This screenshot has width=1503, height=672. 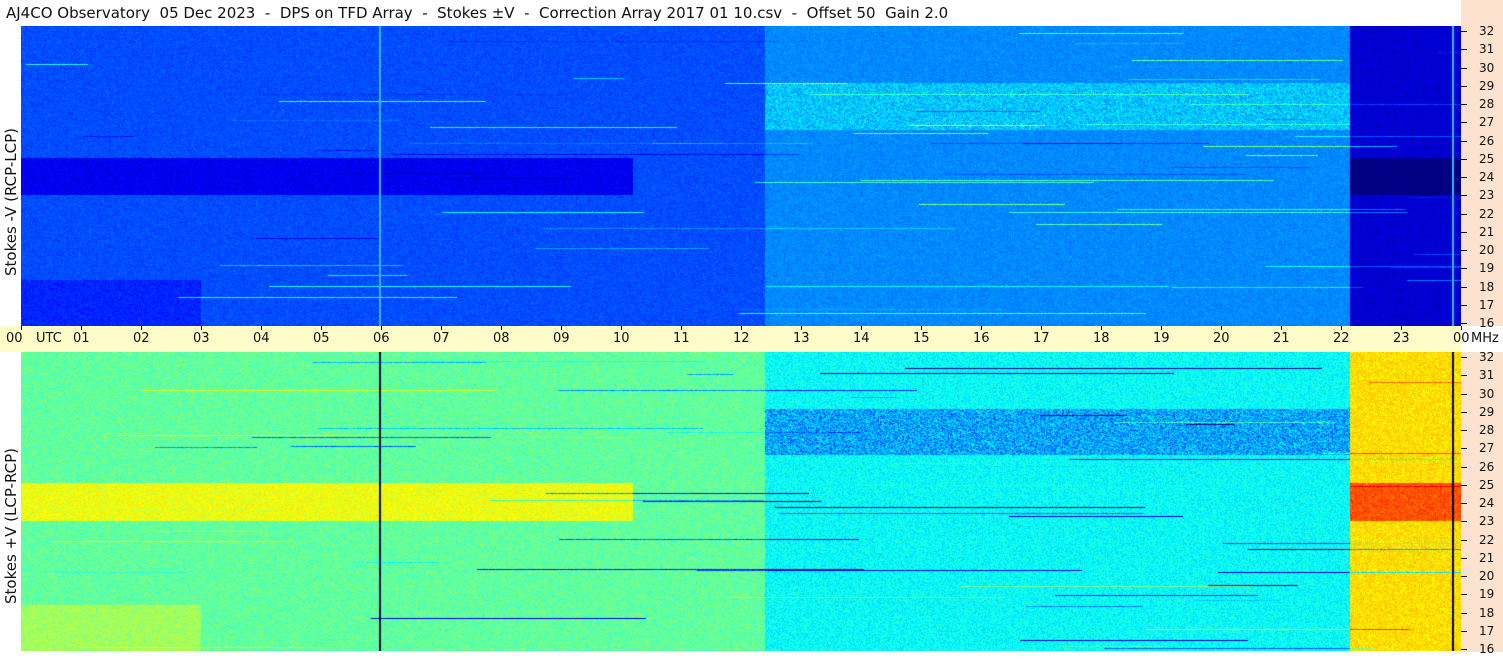 I want to click on freq-axis-corner, so click(x=1482, y=13).